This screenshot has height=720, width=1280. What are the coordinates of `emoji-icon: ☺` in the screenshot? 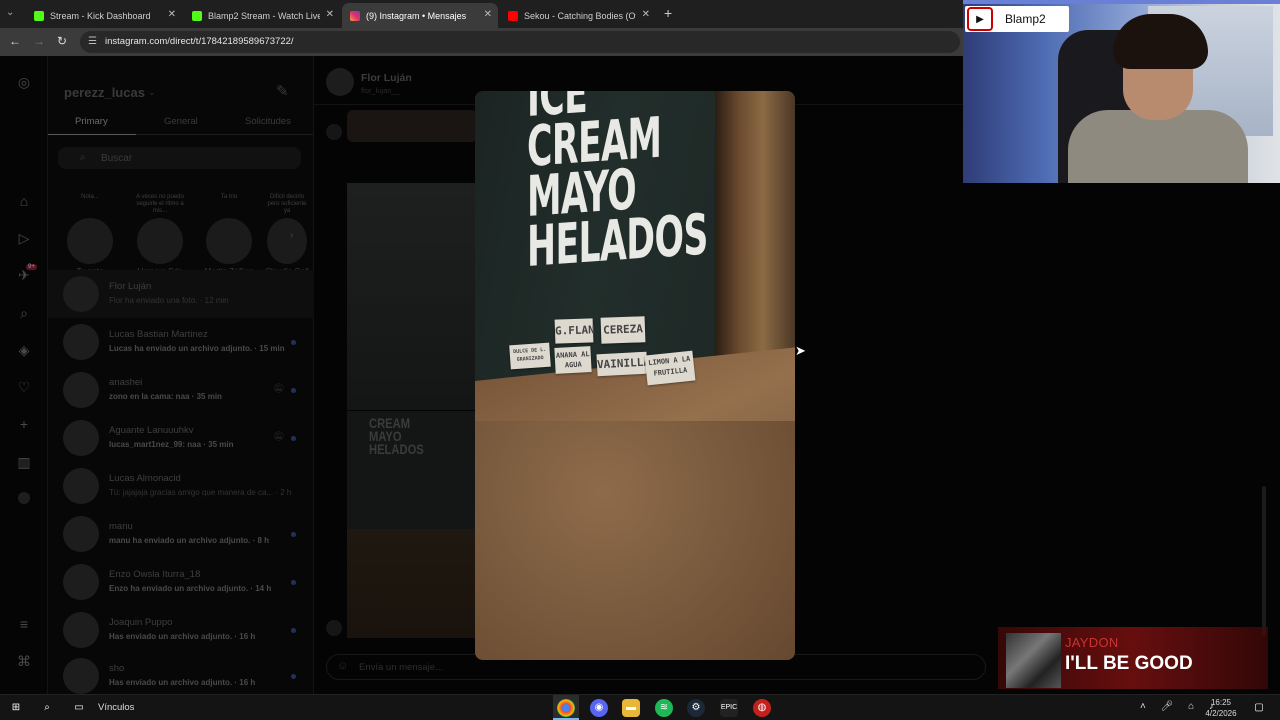 It's located at (342, 666).